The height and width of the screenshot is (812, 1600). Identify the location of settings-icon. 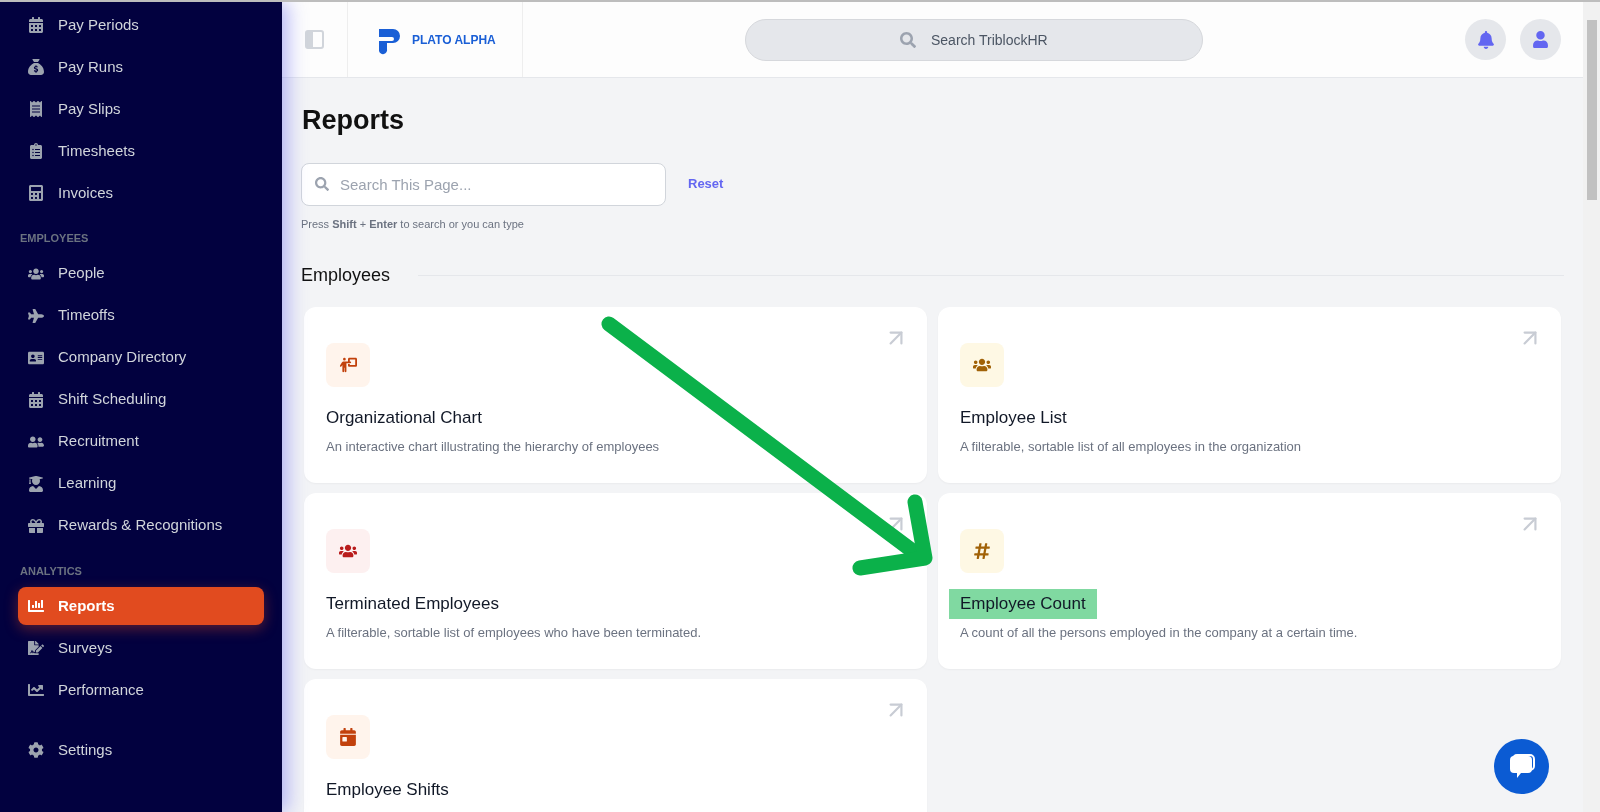
(36, 750).